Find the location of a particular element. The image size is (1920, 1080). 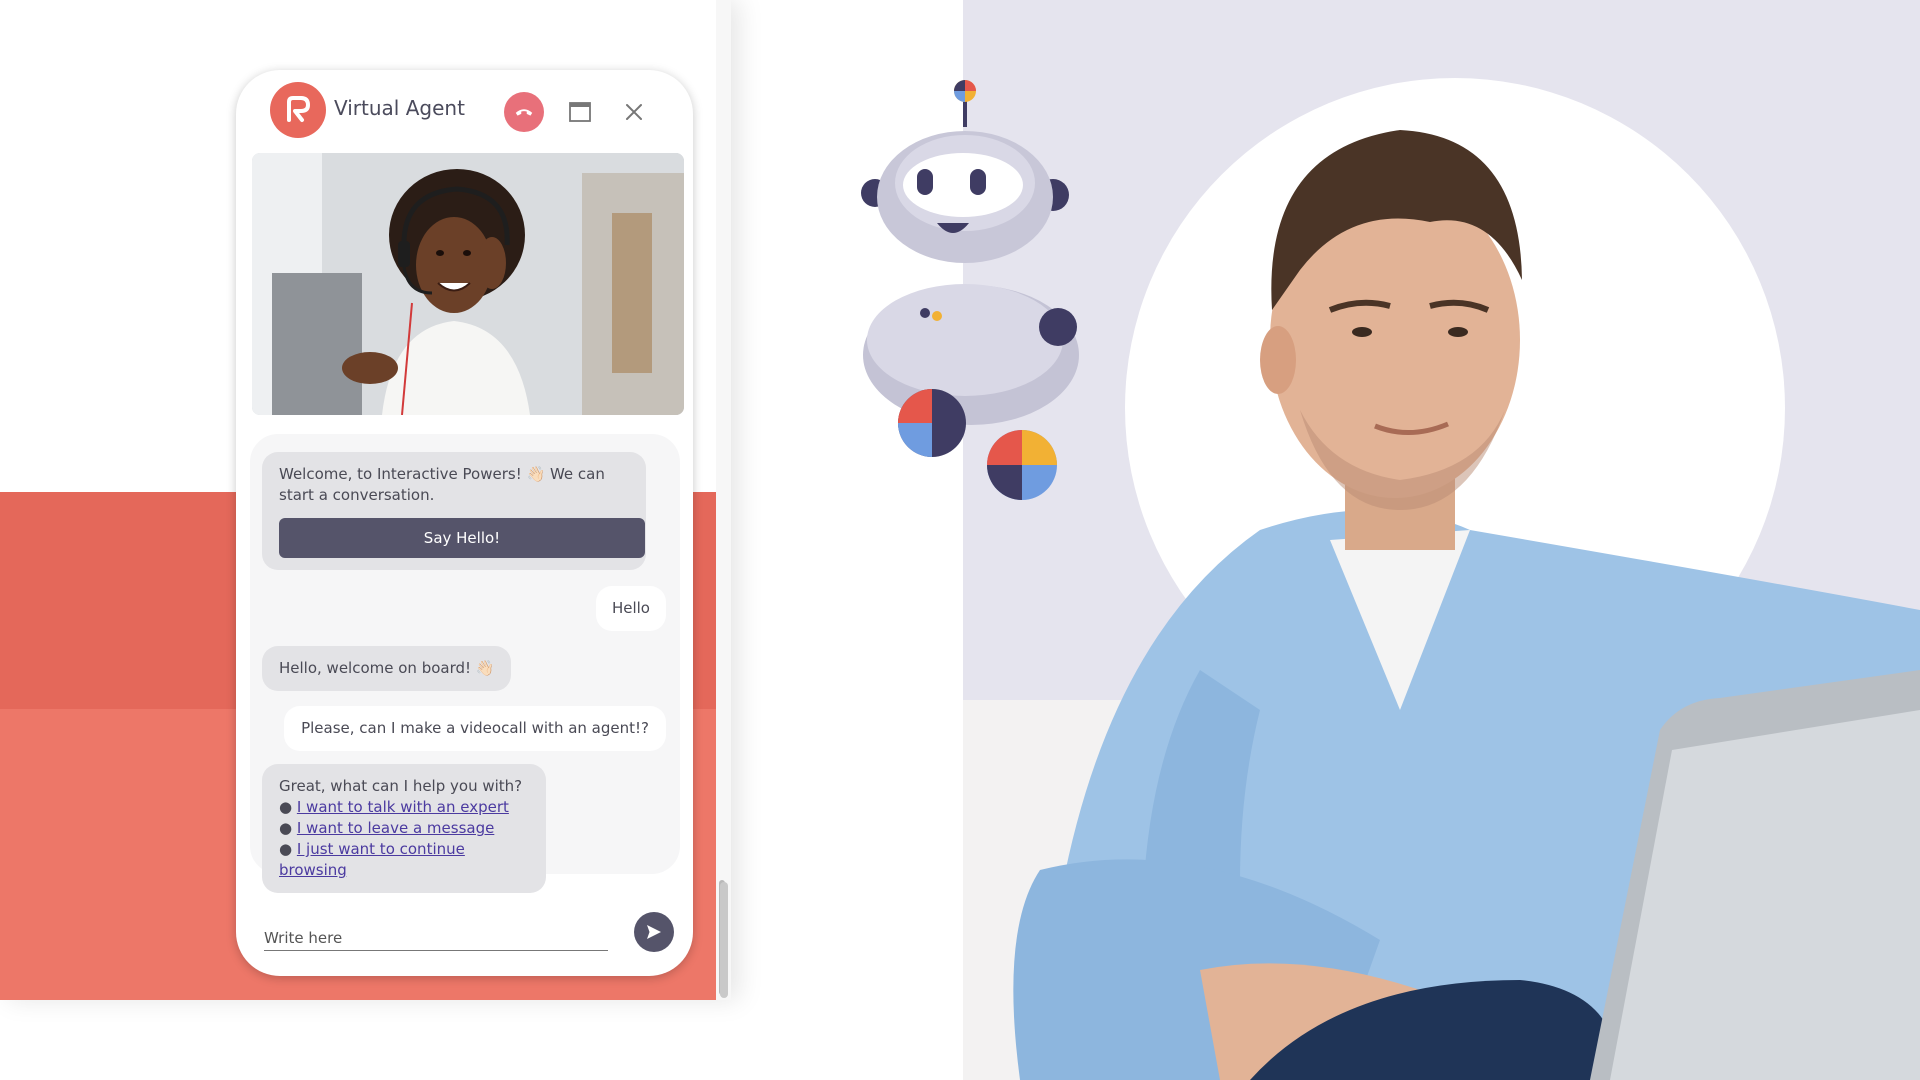

option-leave-message-link: I want to leave a message is located at coordinates (395, 828).